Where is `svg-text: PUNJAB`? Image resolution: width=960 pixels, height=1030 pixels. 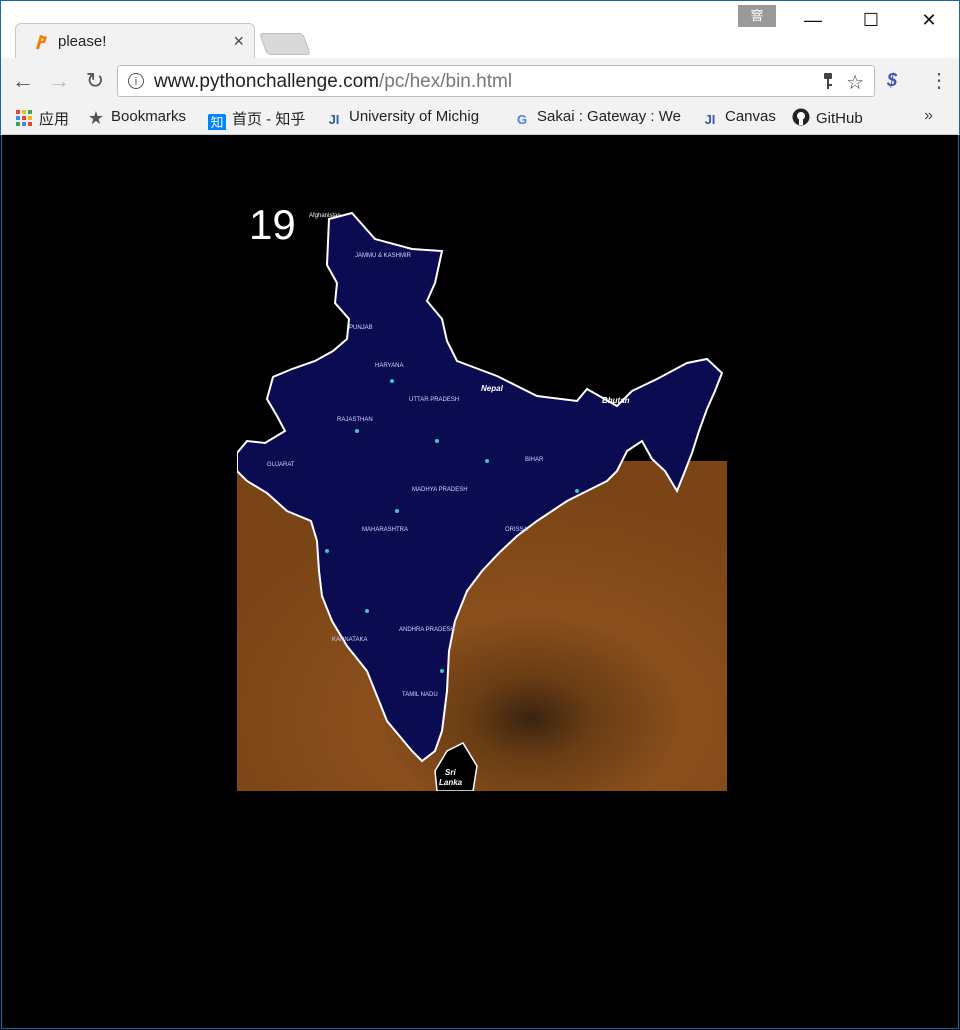 svg-text: PUNJAB is located at coordinates (361, 328).